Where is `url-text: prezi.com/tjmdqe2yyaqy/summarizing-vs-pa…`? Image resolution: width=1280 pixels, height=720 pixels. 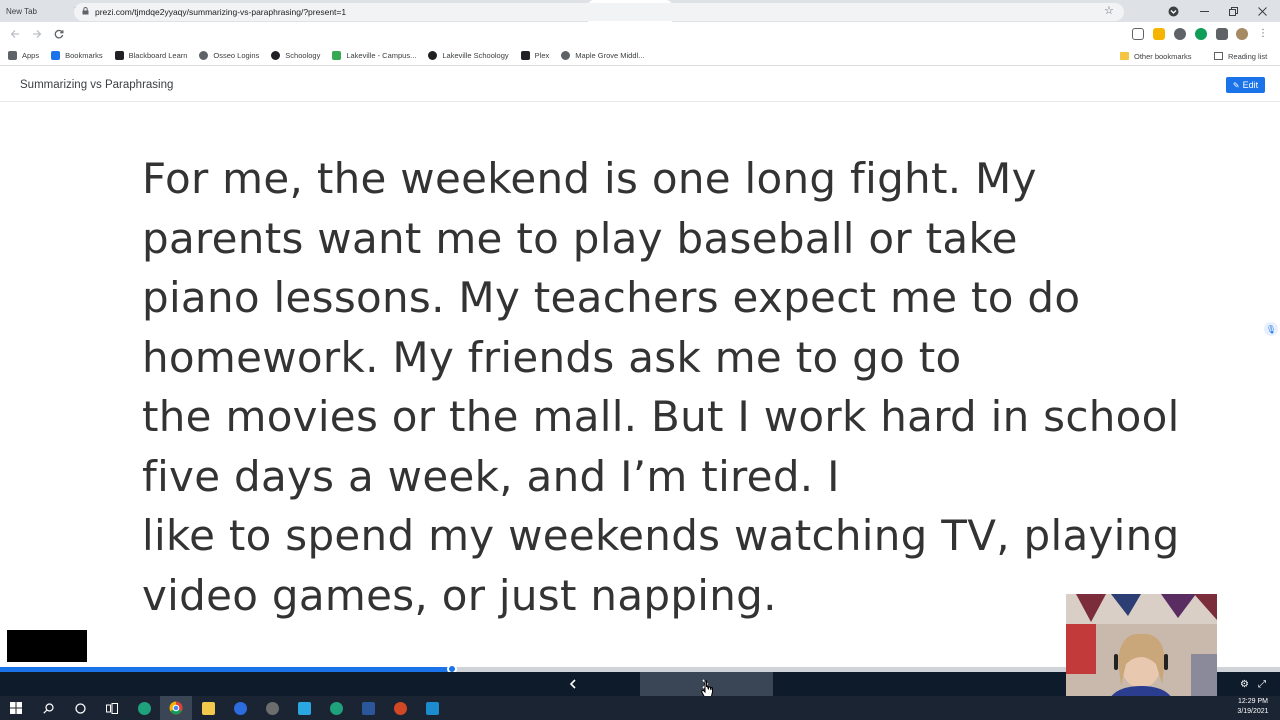
url-text: prezi.com/tjmdqe2yyaqy/summarizing-vs-pa… is located at coordinates (221, 12).